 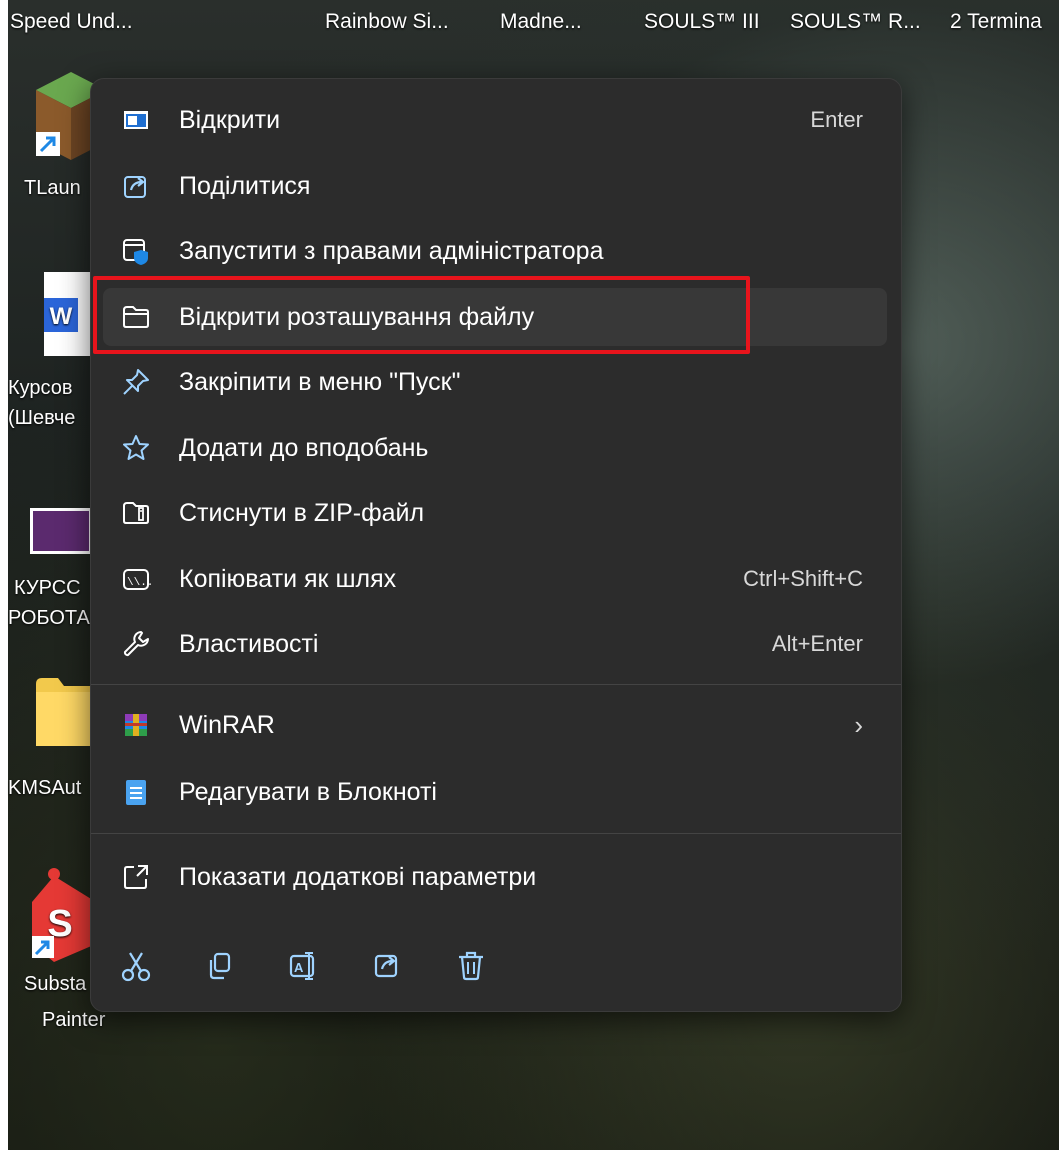 What do you see at coordinates (495, 725) in the screenshot?
I see `menu-item-winrar: WinRAR ›` at bounding box center [495, 725].